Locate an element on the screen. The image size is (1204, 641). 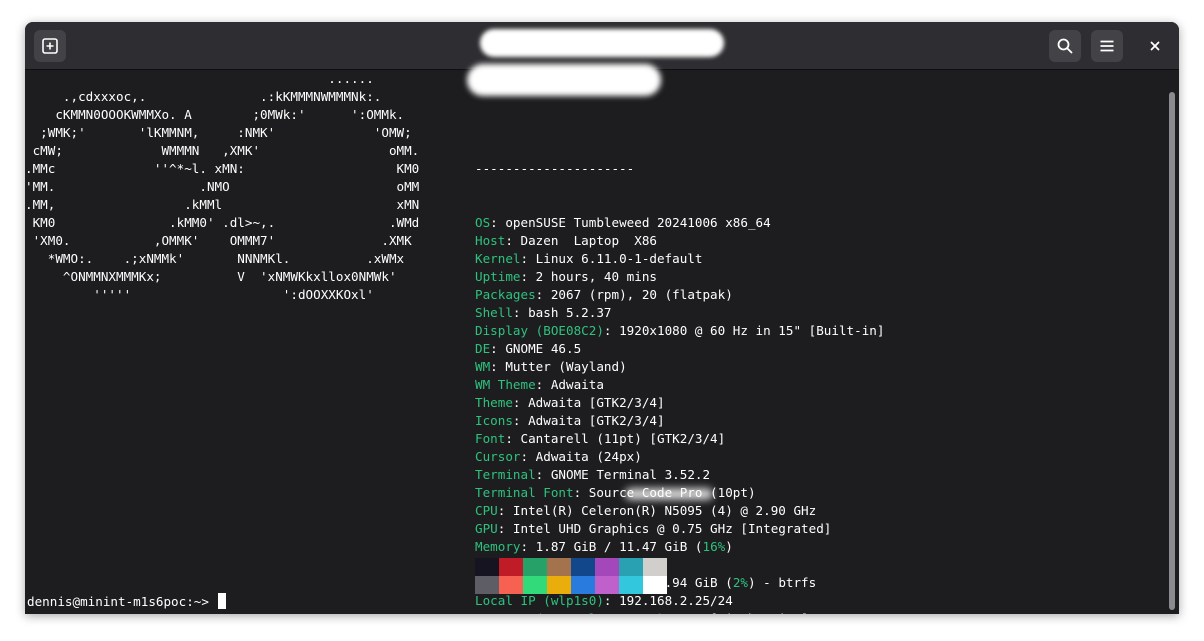
close-icon is located at coordinates (1155, 46).